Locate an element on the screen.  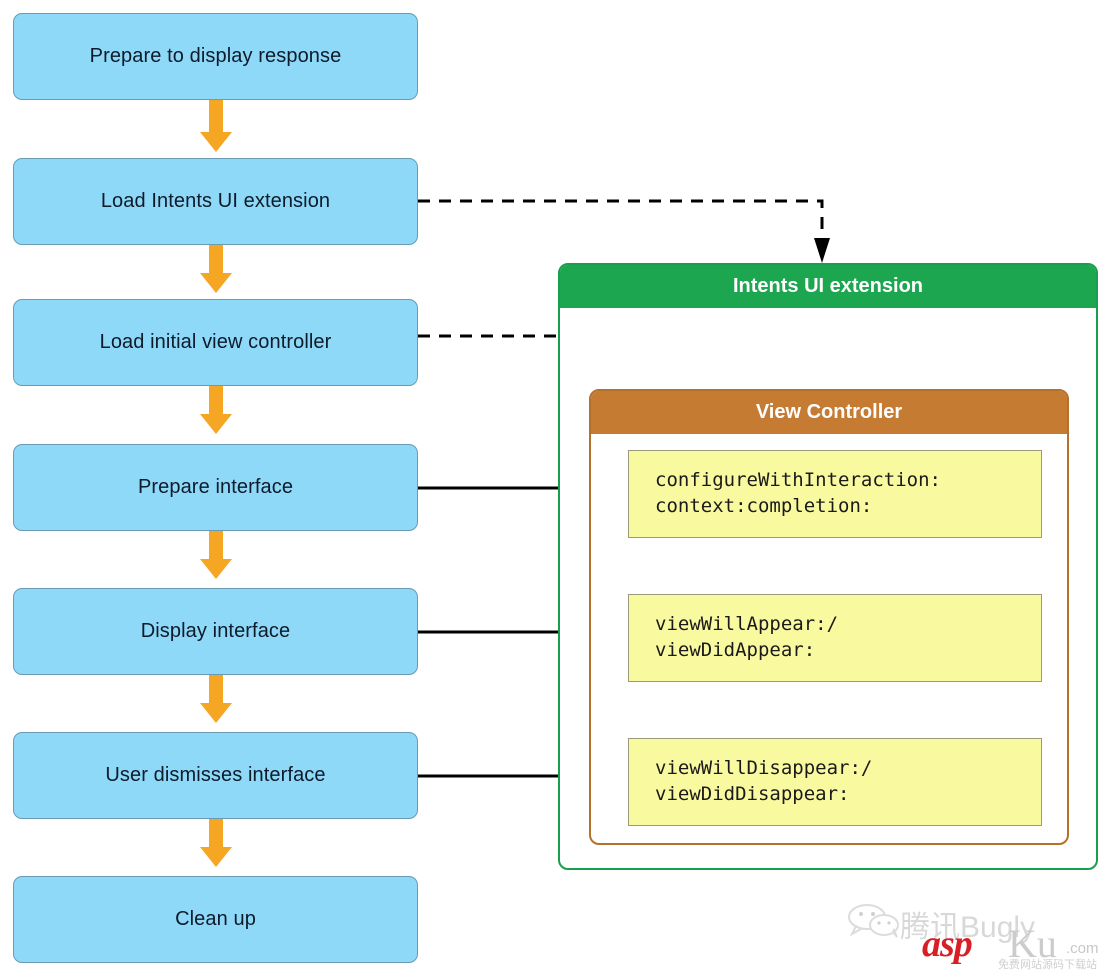
intents-ui-extension-header: Intents UI extension is located at coordinates (828, 286).